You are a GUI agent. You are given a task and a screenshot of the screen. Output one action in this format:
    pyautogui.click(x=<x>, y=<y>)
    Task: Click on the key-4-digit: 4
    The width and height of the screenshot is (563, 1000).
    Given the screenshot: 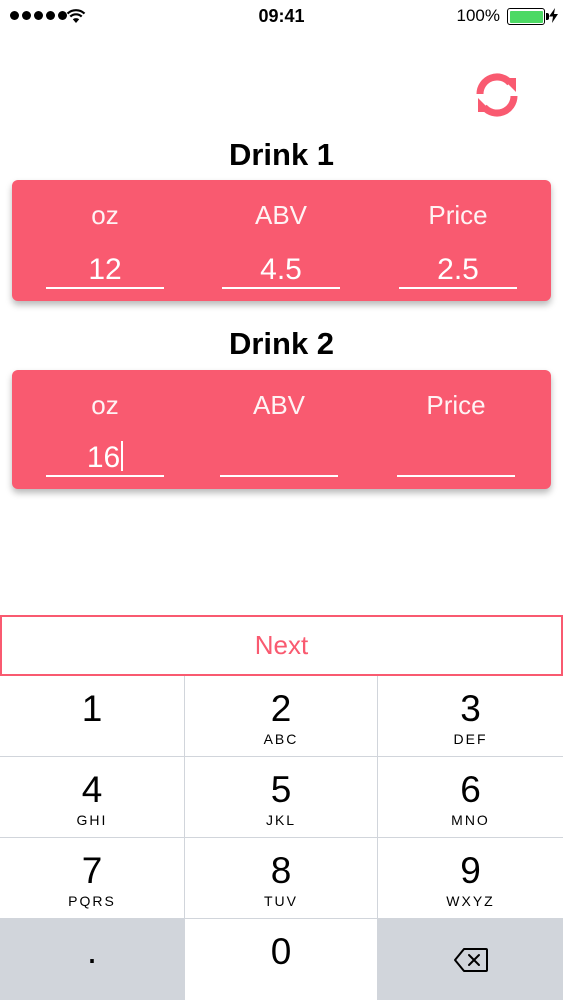 What is the action you would take?
    pyautogui.click(x=92, y=789)
    